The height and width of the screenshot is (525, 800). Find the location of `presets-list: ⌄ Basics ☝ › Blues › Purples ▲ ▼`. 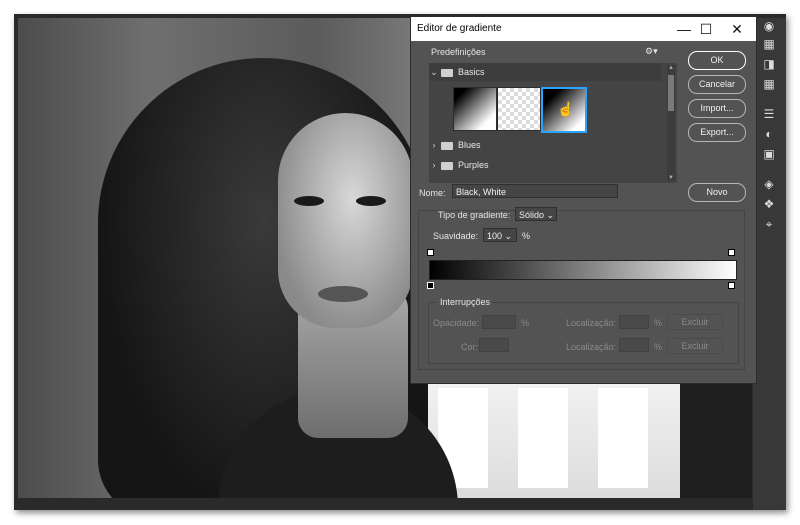

presets-list: ⌄ Basics ☝ › Blues › Purples ▲ ▼ is located at coordinates (553, 123).